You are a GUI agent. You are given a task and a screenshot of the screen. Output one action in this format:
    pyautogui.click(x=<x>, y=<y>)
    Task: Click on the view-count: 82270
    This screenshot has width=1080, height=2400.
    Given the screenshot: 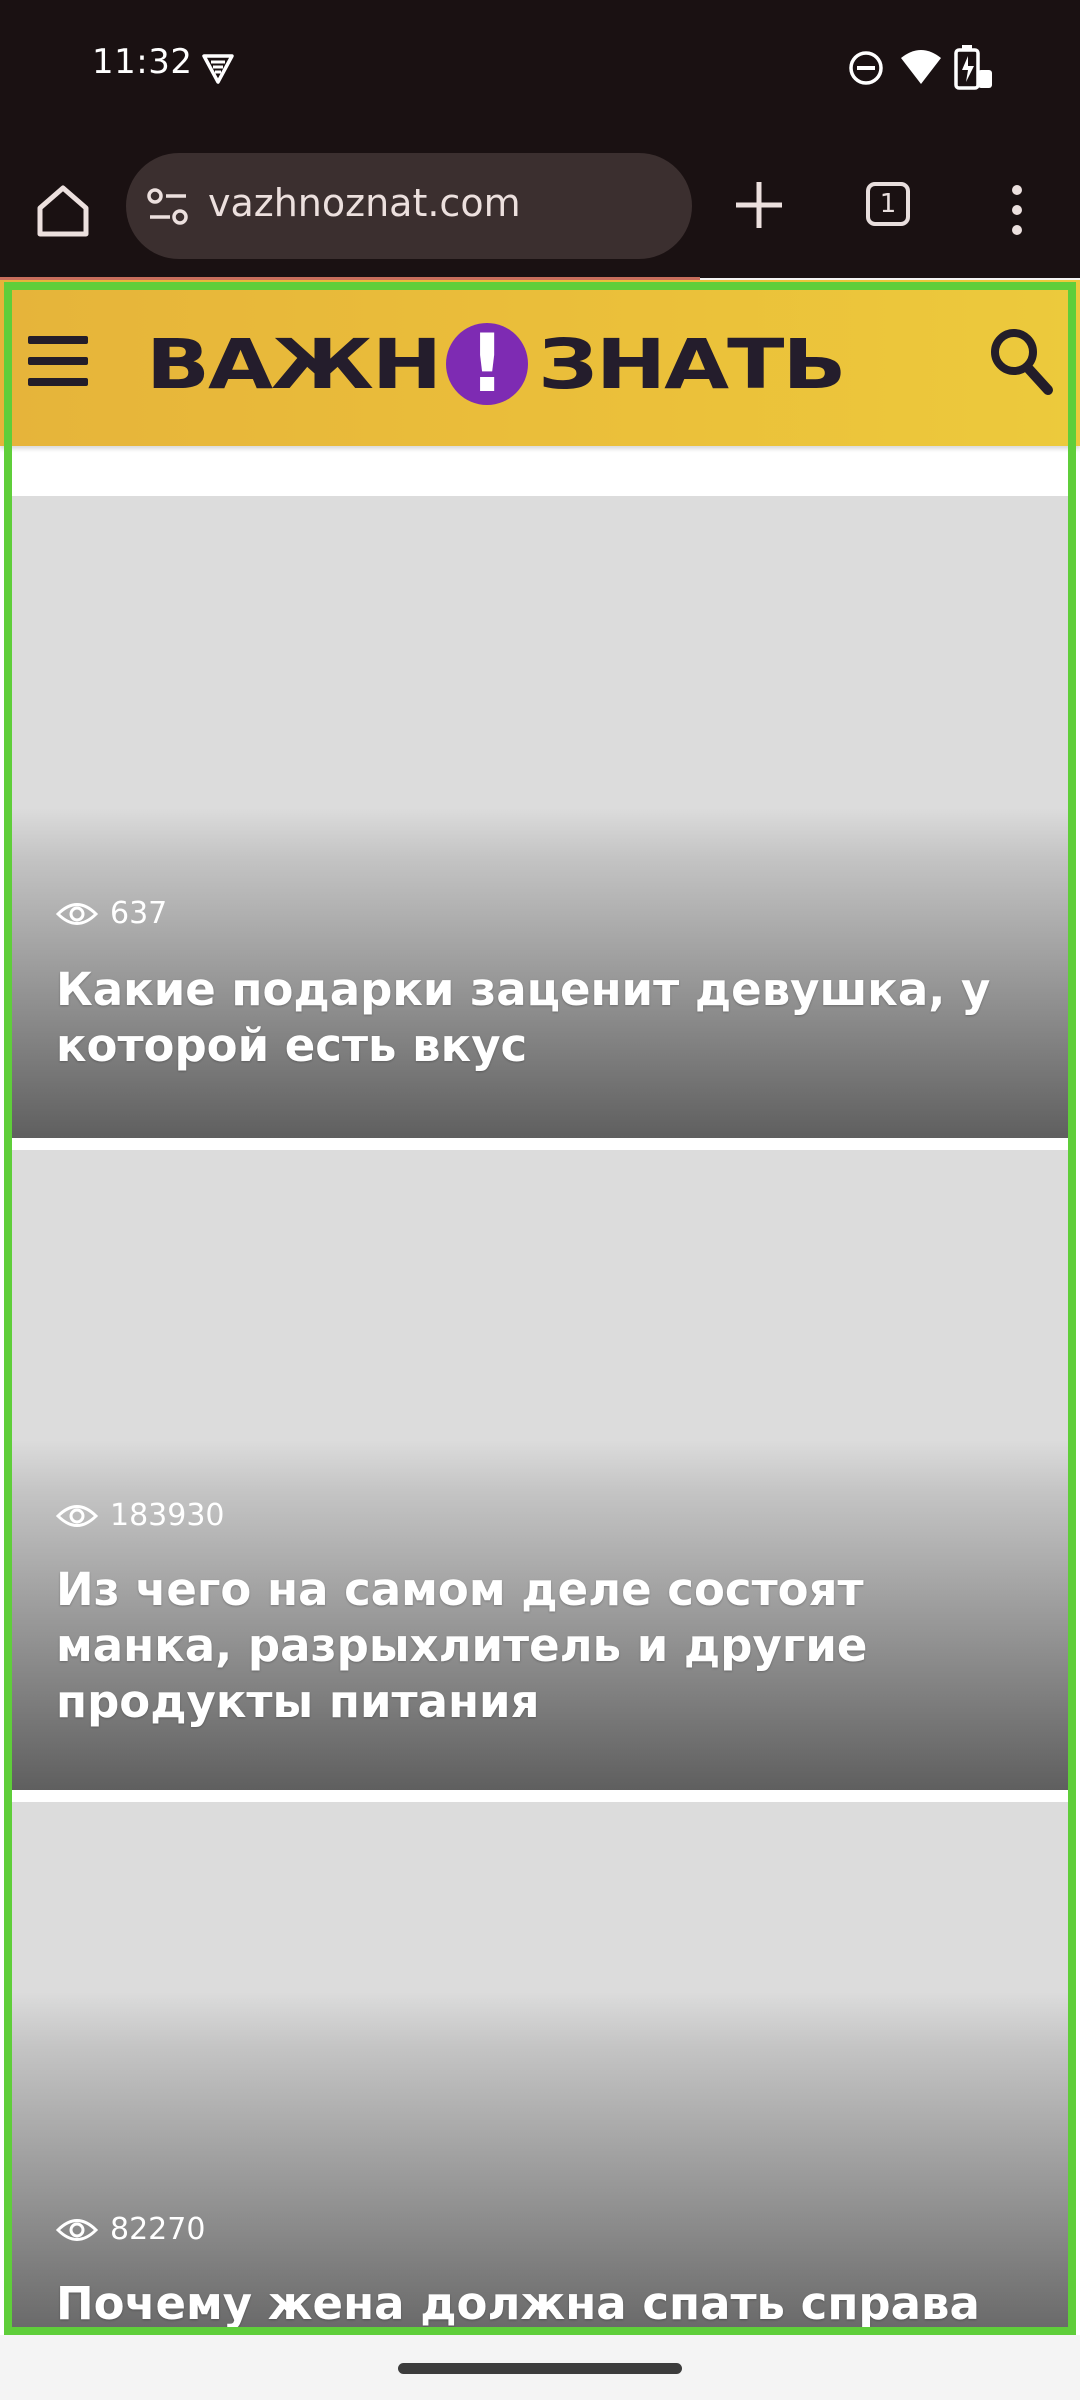 What is the action you would take?
    pyautogui.click(x=130, y=2229)
    